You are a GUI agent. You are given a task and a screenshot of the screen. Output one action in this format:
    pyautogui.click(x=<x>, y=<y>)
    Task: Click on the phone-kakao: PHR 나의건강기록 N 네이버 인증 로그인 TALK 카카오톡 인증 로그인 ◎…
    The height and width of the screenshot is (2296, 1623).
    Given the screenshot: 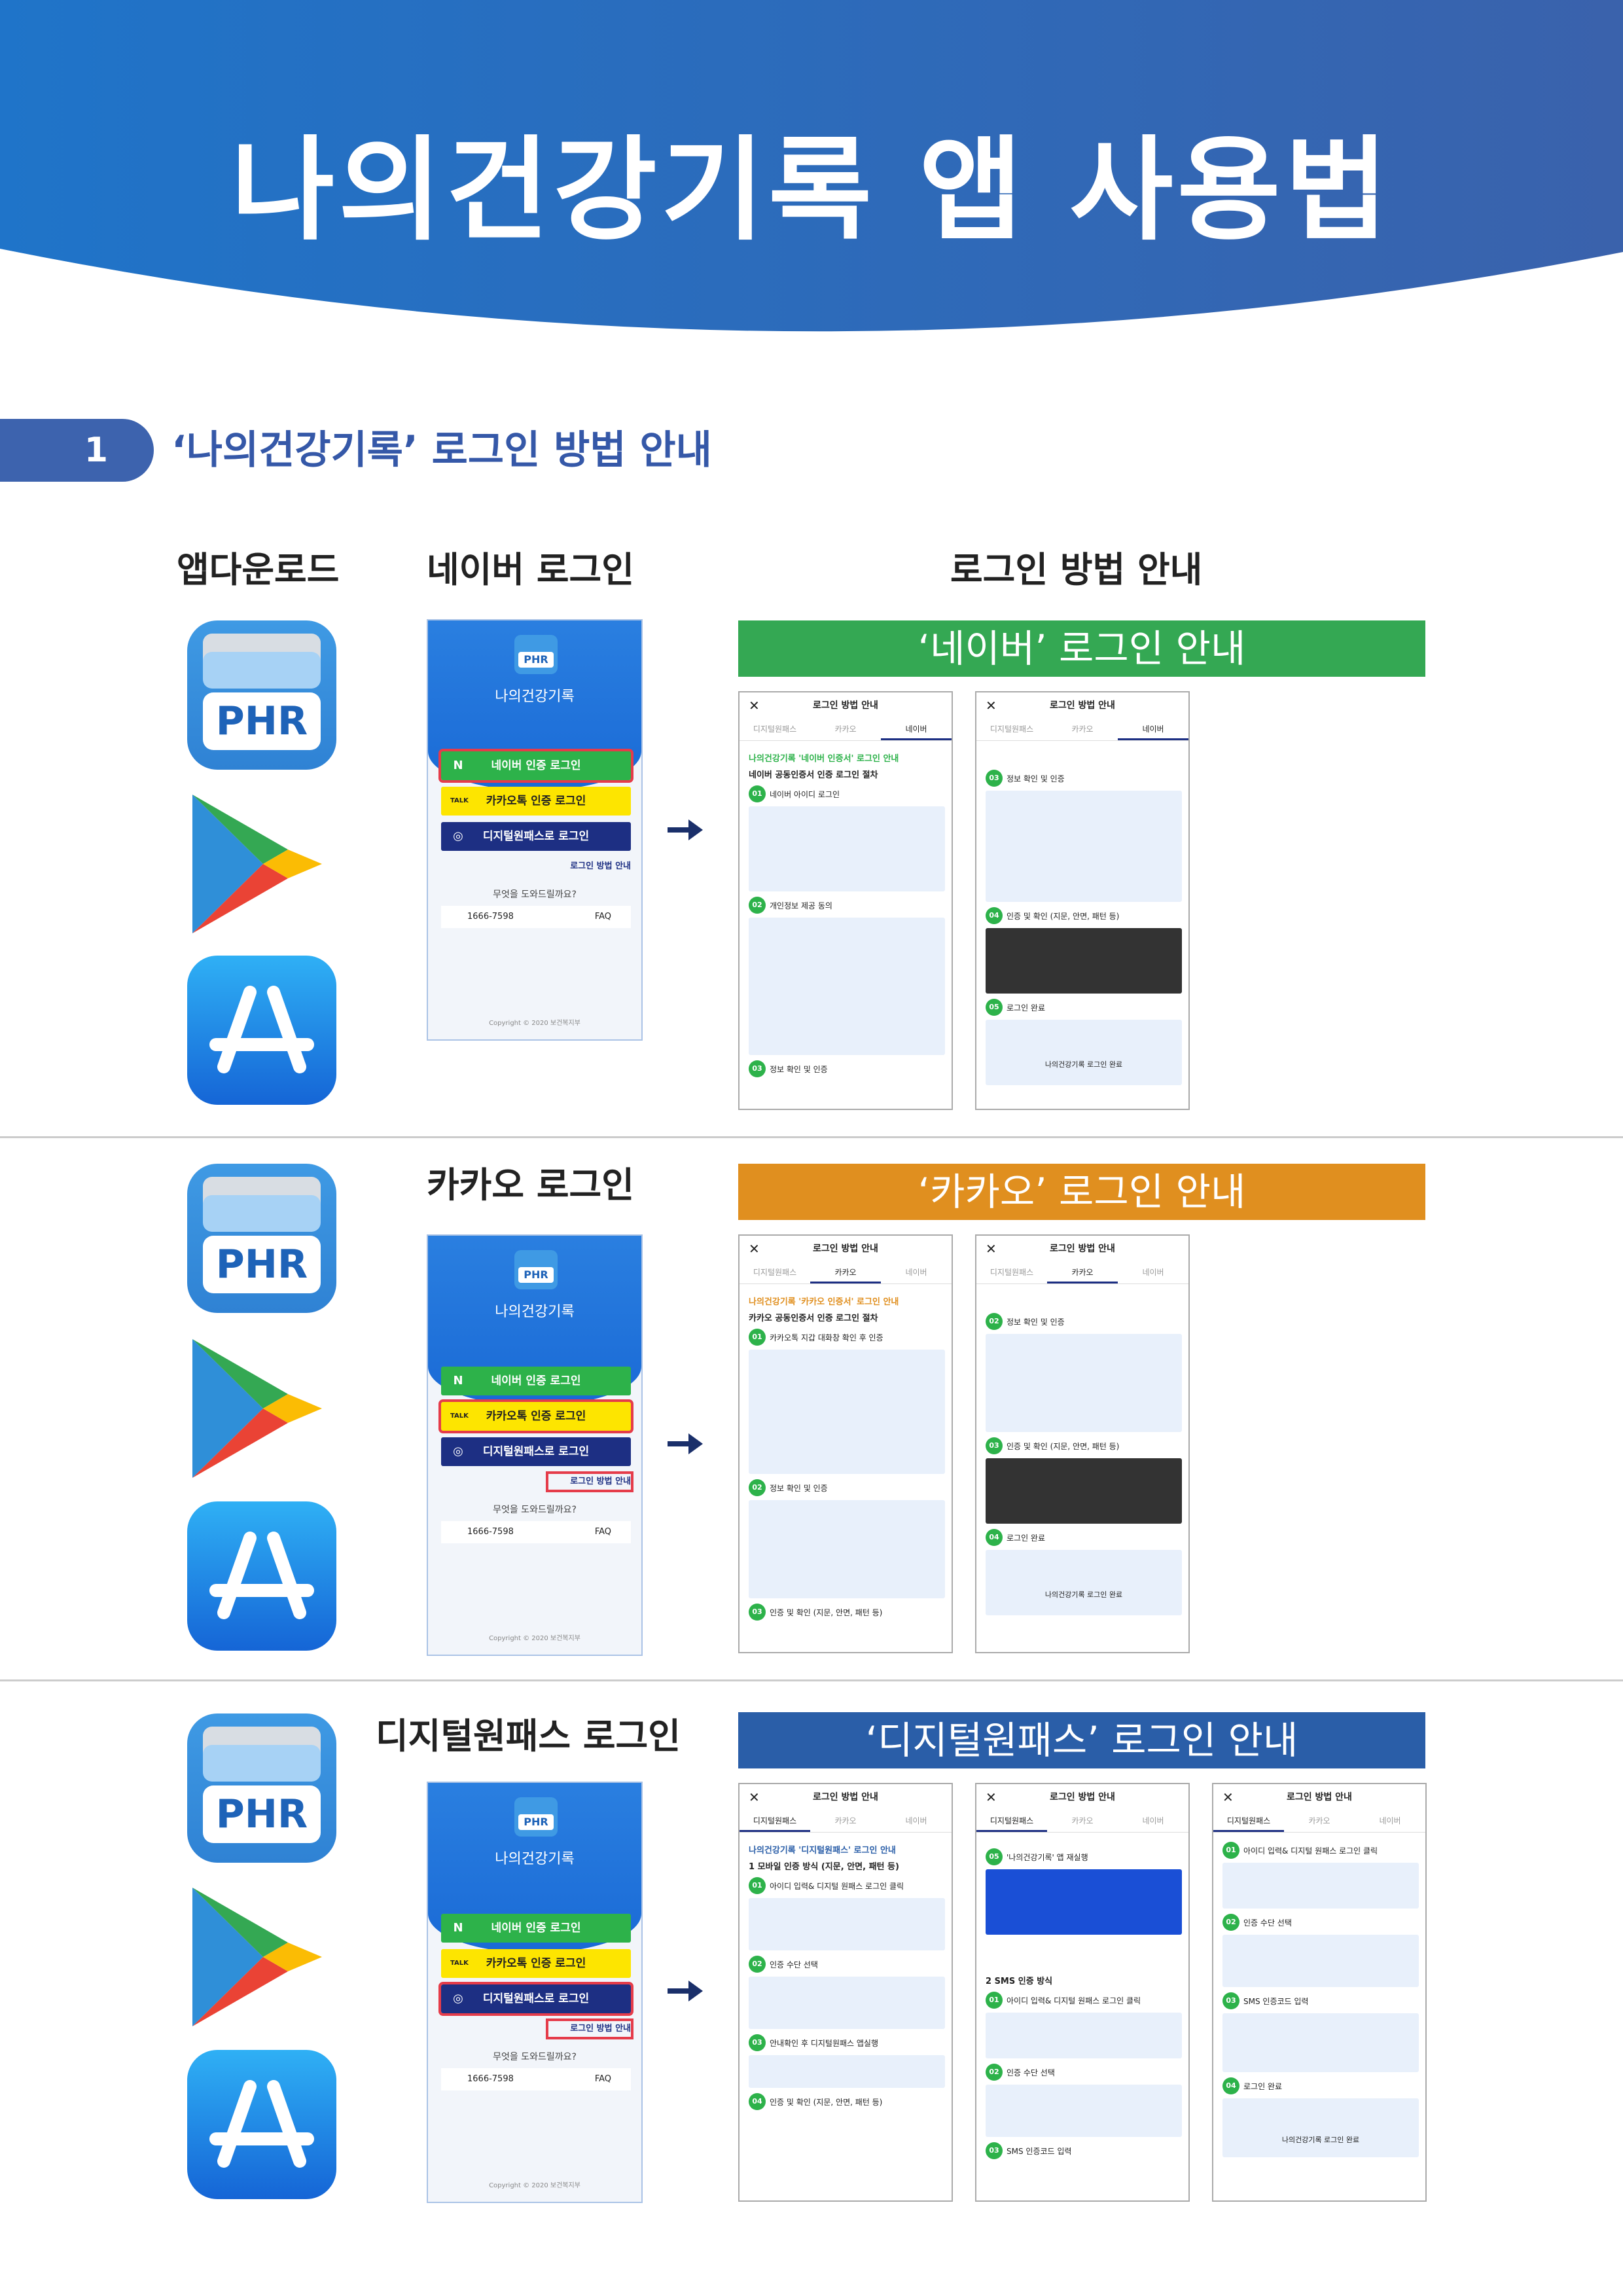 What is the action you would take?
    pyautogui.click(x=535, y=1445)
    